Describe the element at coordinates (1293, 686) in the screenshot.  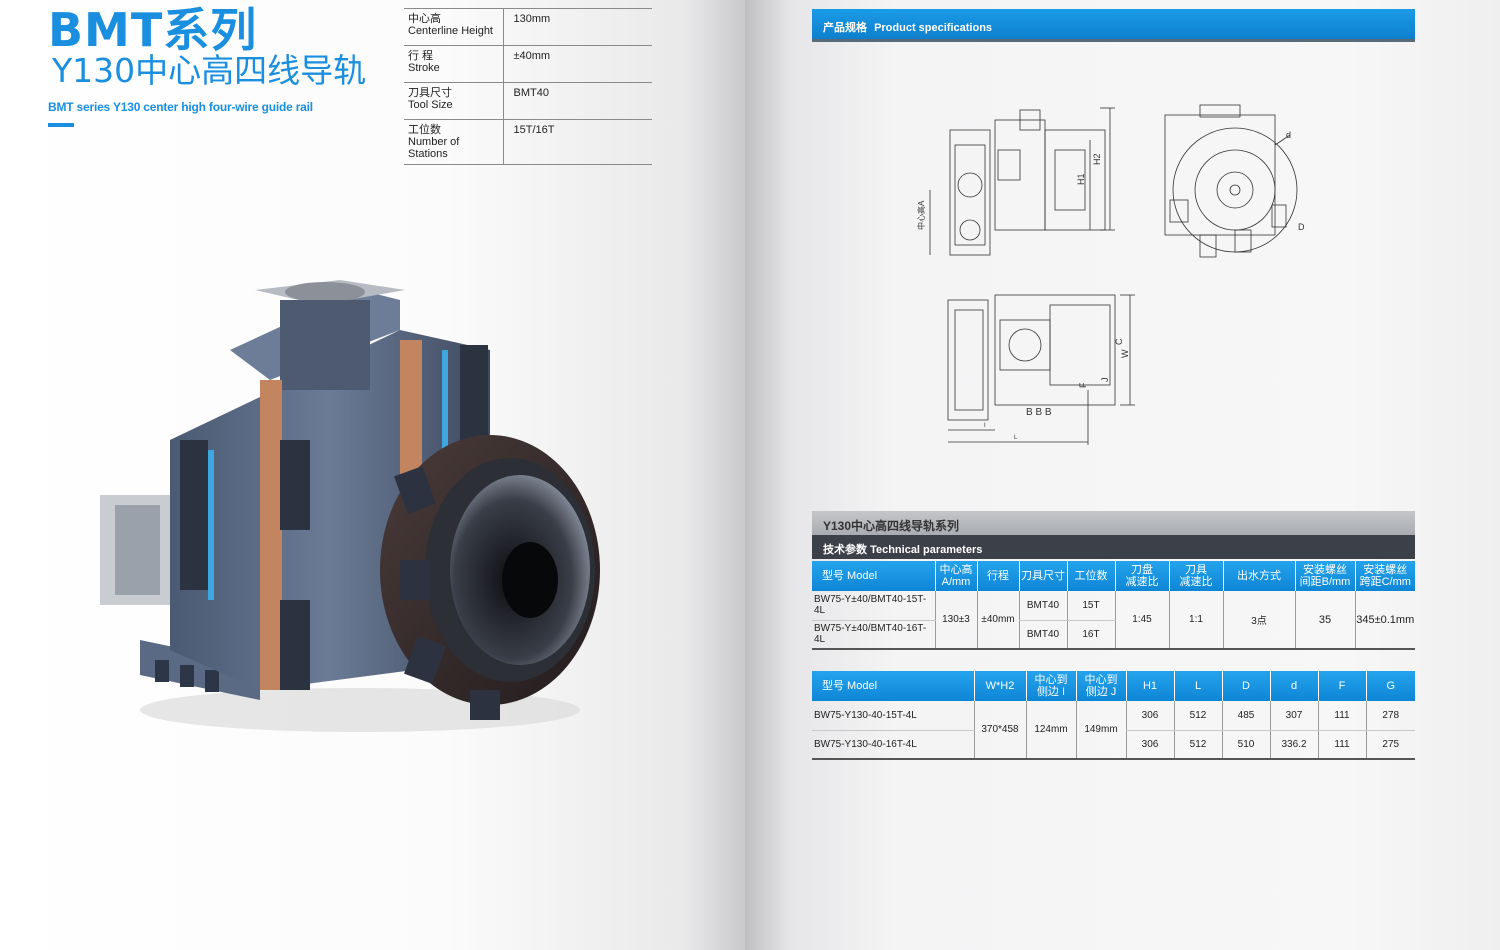
I see `table-header: d` at that location.